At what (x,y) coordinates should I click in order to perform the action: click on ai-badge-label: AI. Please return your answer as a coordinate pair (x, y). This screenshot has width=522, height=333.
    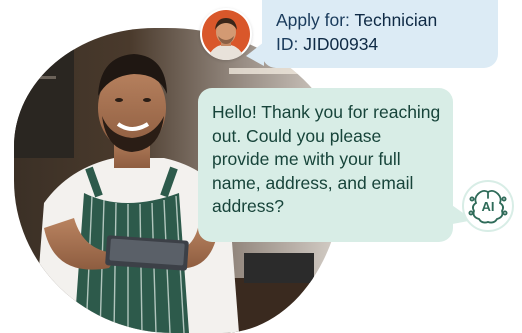
    Looking at the image, I should click on (488, 206).